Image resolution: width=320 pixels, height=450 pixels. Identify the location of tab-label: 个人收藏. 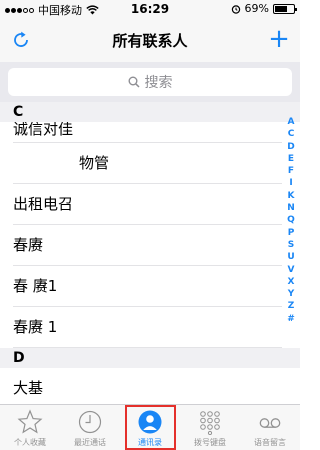
(30, 442).